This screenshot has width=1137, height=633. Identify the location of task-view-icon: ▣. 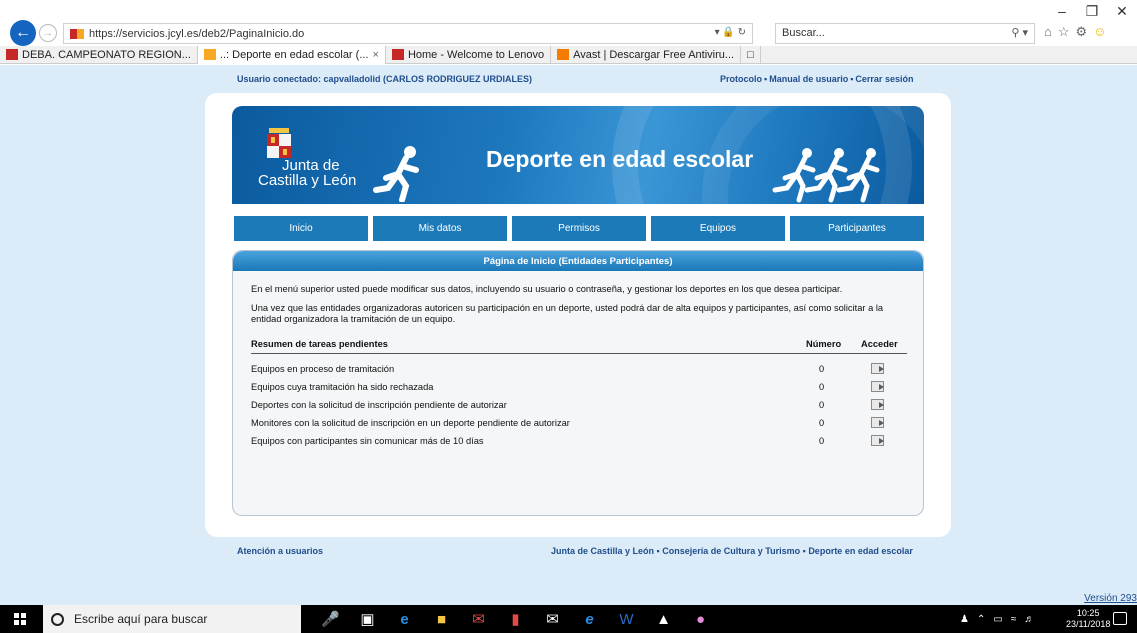
(367, 619).